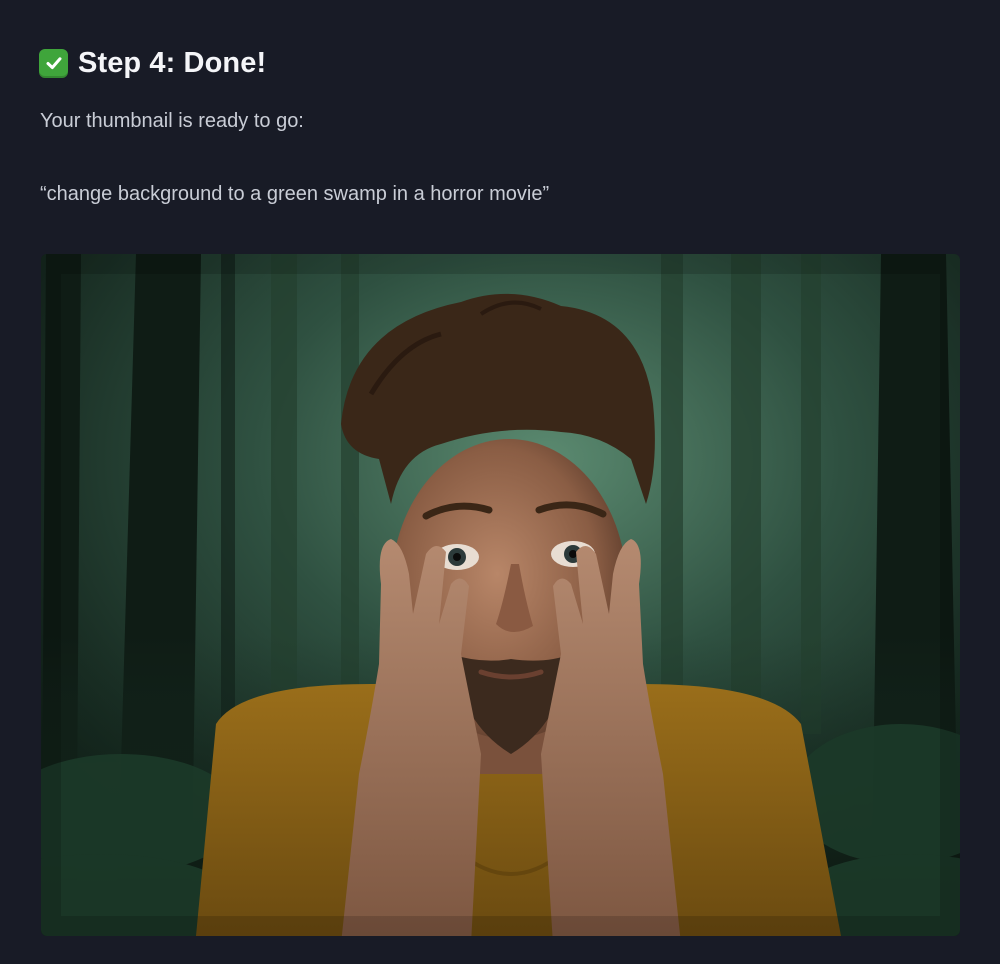 The image size is (1000, 964). What do you see at coordinates (53, 63) in the screenshot?
I see `check-mark-icon` at bounding box center [53, 63].